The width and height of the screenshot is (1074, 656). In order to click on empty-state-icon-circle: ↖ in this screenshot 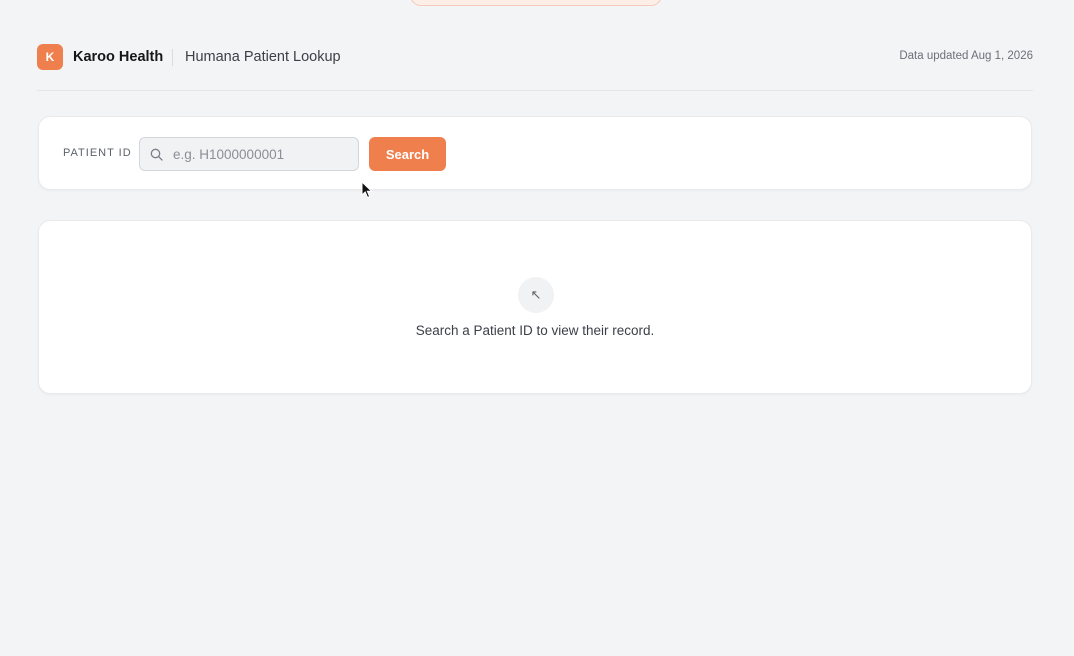, I will do `click(536, 295)`.